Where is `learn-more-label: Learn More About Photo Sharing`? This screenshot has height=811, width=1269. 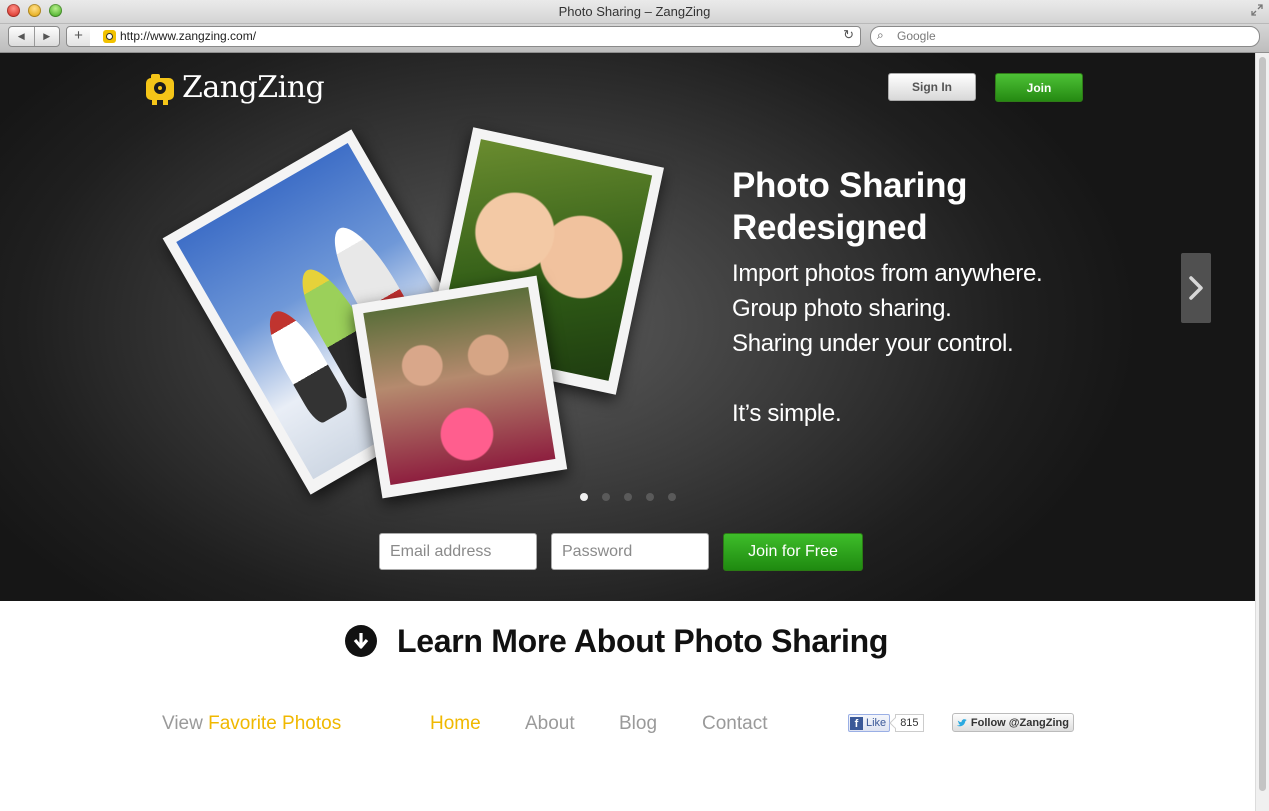
learn-more-label: Learn More About Photo Sharing is located at coordinates (643, 640).